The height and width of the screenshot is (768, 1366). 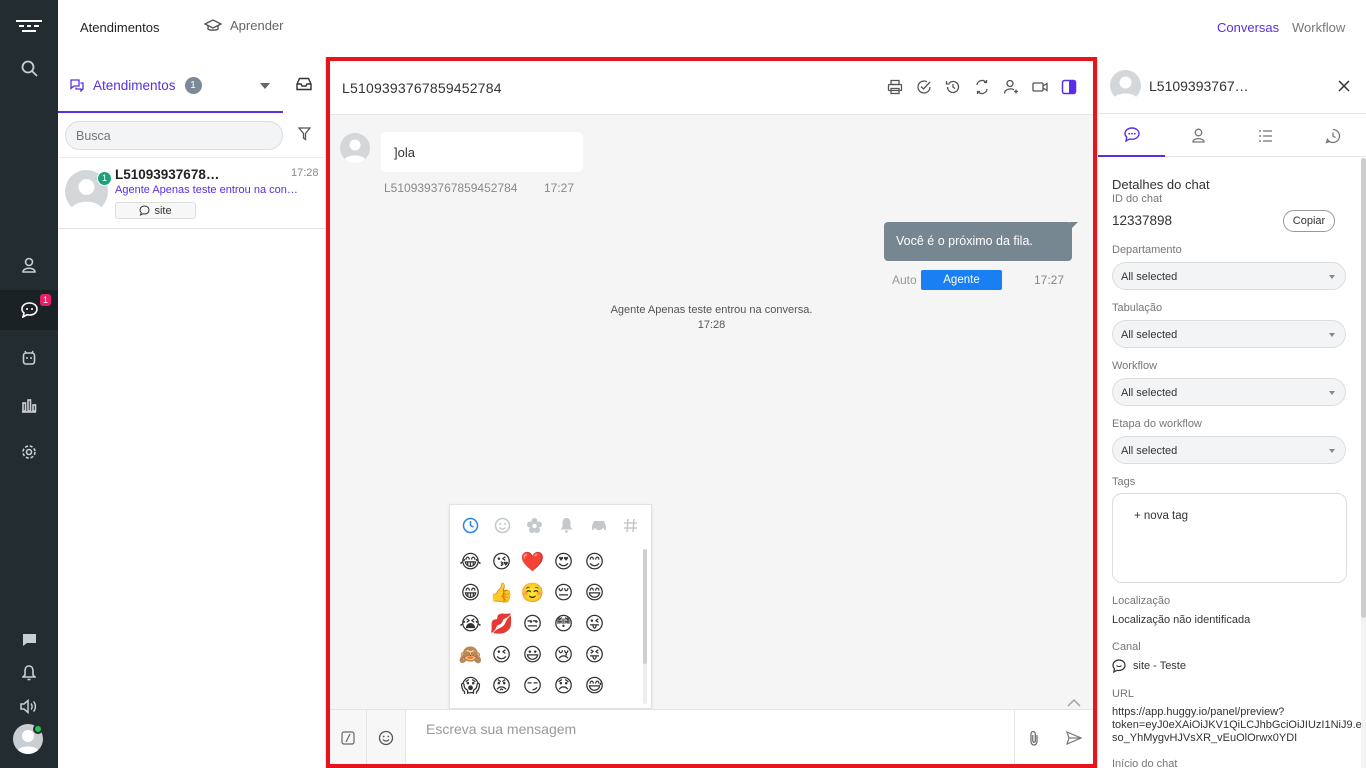 What do you see at coordinates (29, 26) in the screenshot?
I see `huggy-logo-icon` at bounding box center [29, 26].